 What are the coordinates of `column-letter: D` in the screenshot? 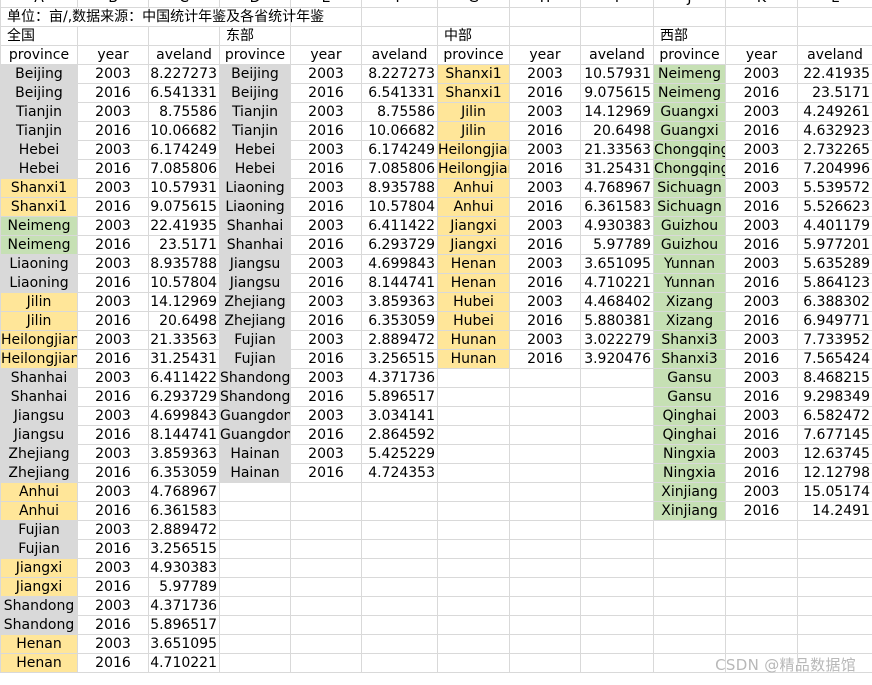 It's located at (255, 4).